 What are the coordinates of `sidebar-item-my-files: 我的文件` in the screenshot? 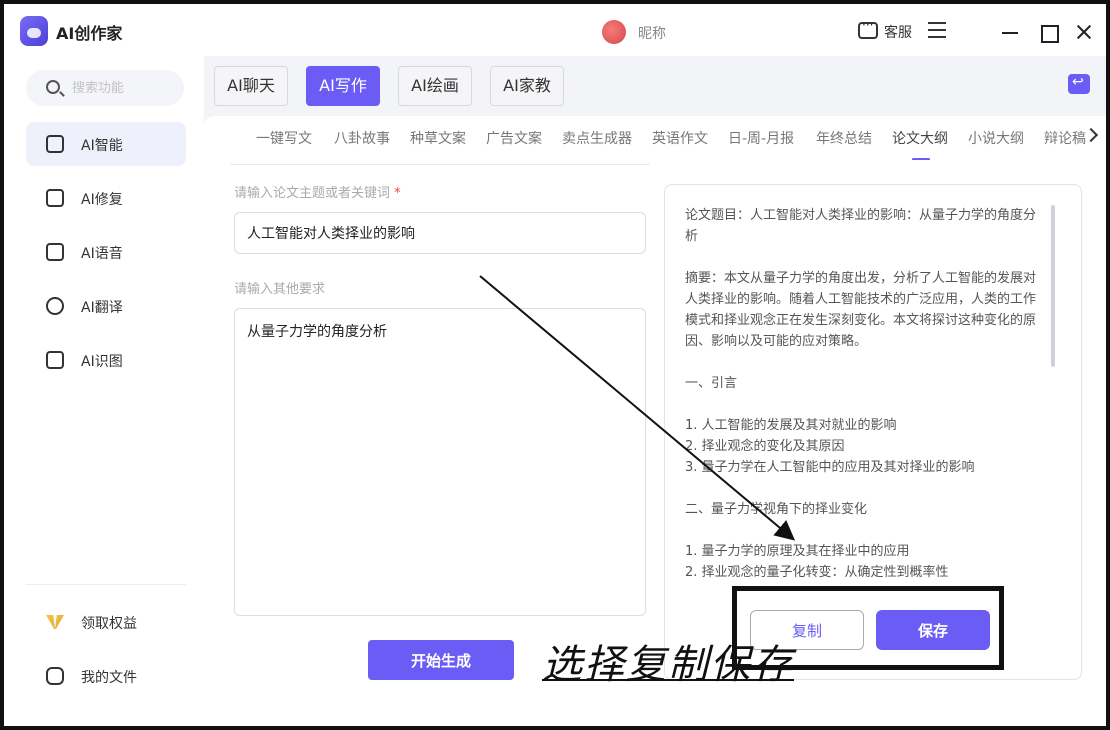 It's located at (106, 676).